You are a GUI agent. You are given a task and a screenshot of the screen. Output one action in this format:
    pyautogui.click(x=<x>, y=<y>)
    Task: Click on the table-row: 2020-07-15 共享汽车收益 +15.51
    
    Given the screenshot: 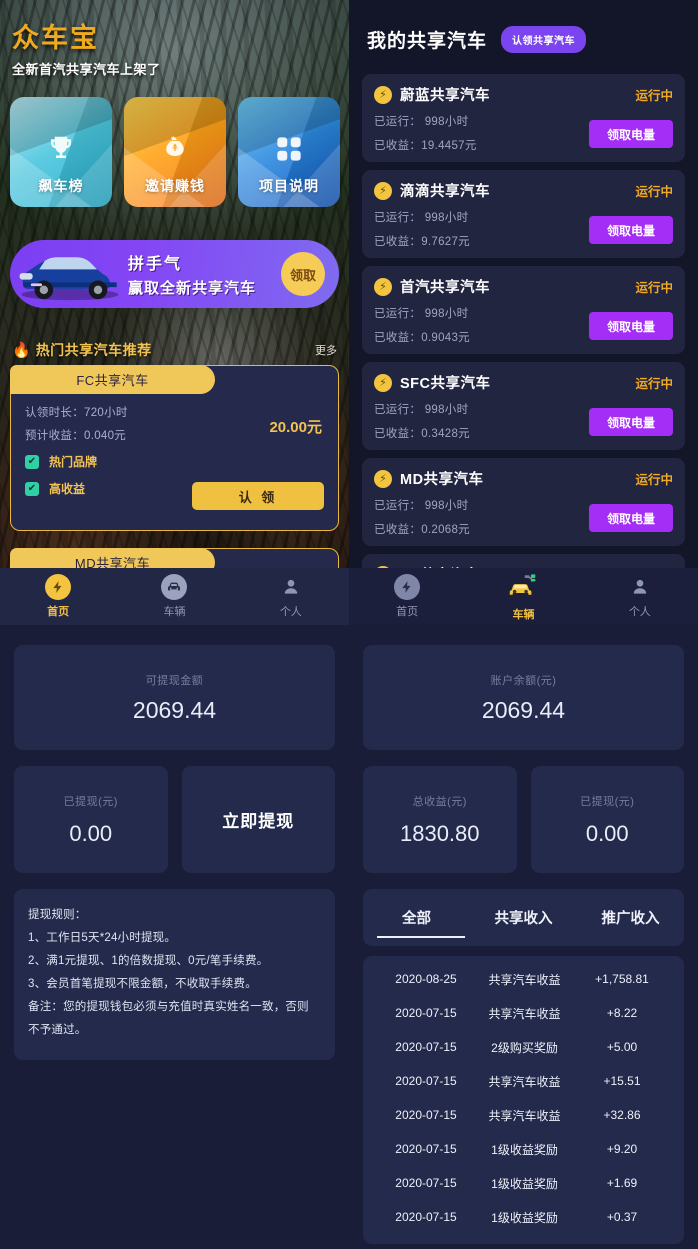 What is the action you would take?
    pyautogui.click(x=523, y=1081)
    